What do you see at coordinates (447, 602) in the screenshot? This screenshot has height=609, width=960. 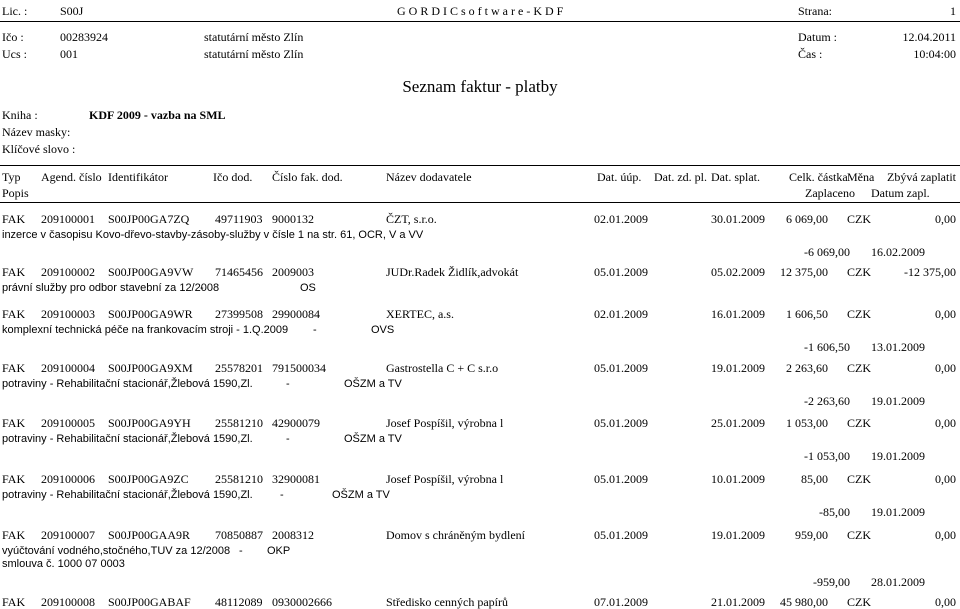 I see `cell-nazev: Středisko cenných papírů` at bounding box center [447, 602].